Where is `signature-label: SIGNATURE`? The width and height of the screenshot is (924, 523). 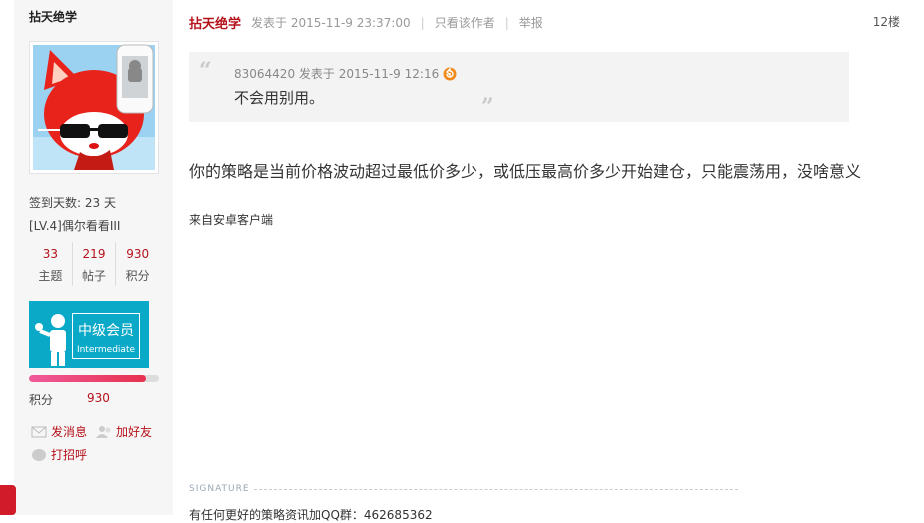
signature-label: SIGNATURE is located at coordinates (219, 489).